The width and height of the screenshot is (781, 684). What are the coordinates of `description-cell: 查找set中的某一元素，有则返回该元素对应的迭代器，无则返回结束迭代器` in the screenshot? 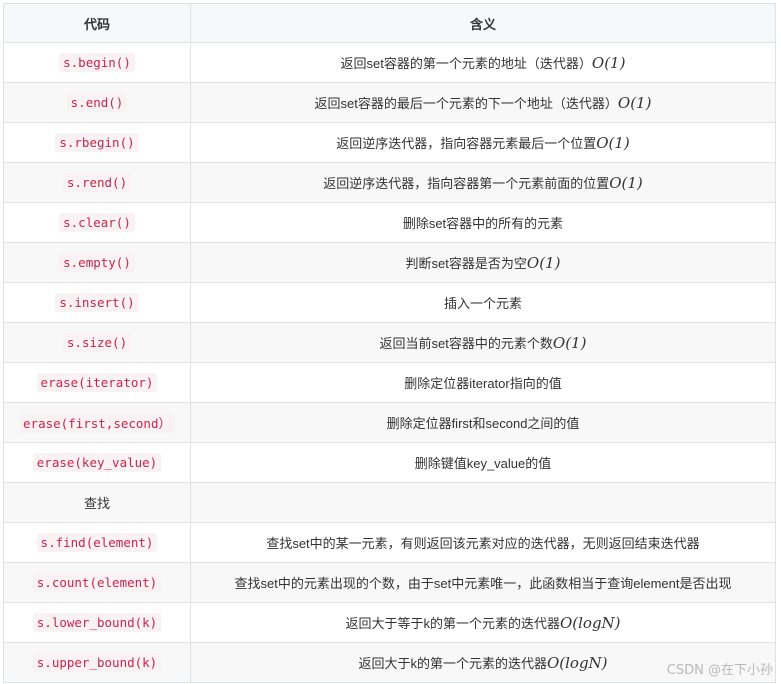 It's located at (483, 542).